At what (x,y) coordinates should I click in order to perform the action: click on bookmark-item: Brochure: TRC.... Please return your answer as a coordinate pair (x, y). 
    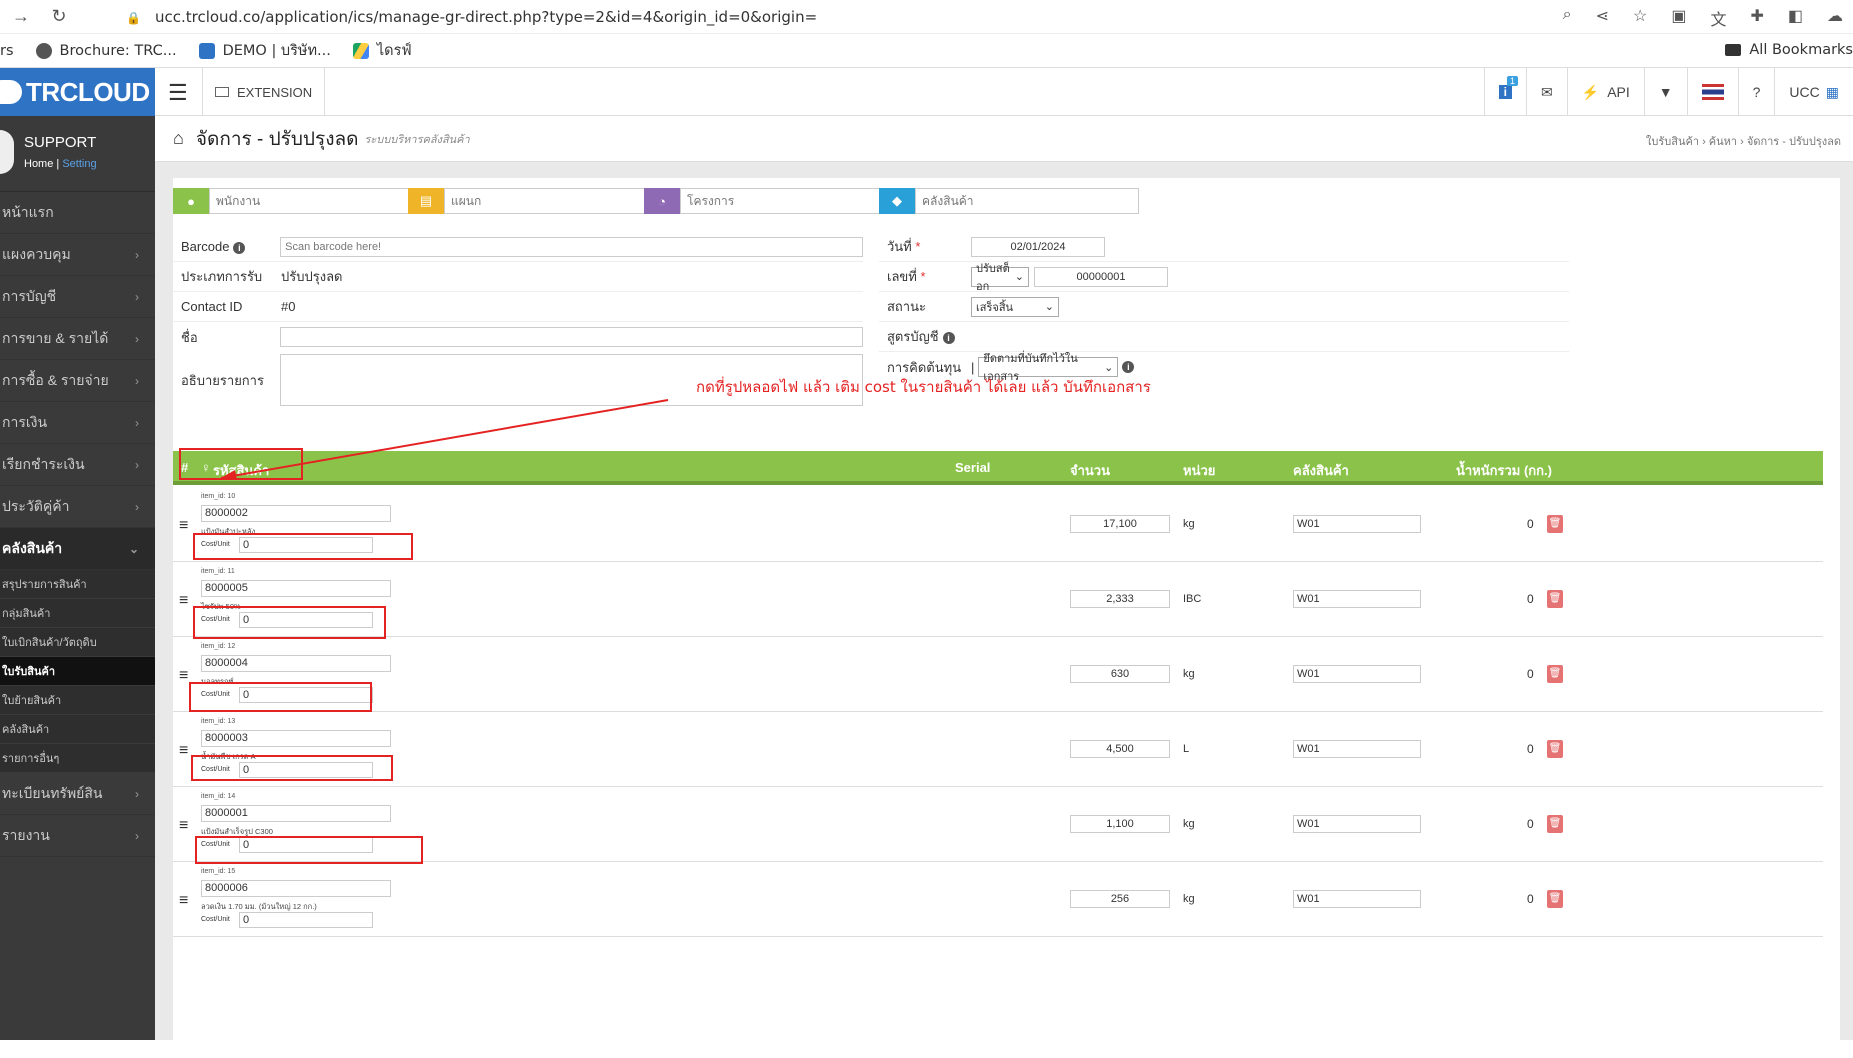
    Looking at the image, I should click on (106, 50).